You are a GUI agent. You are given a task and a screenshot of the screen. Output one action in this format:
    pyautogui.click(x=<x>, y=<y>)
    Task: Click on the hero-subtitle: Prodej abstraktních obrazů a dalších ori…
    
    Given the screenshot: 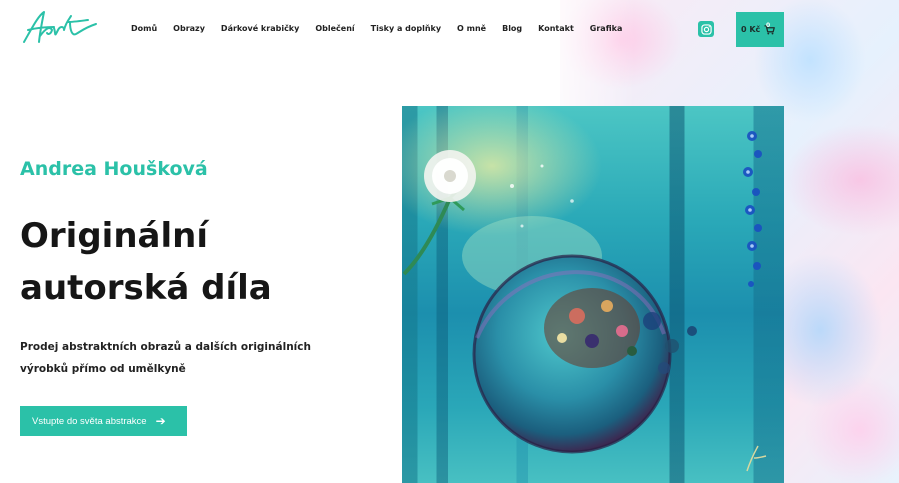 What is the action you would take?
    pyautogui.click(x=165, y=358)
    